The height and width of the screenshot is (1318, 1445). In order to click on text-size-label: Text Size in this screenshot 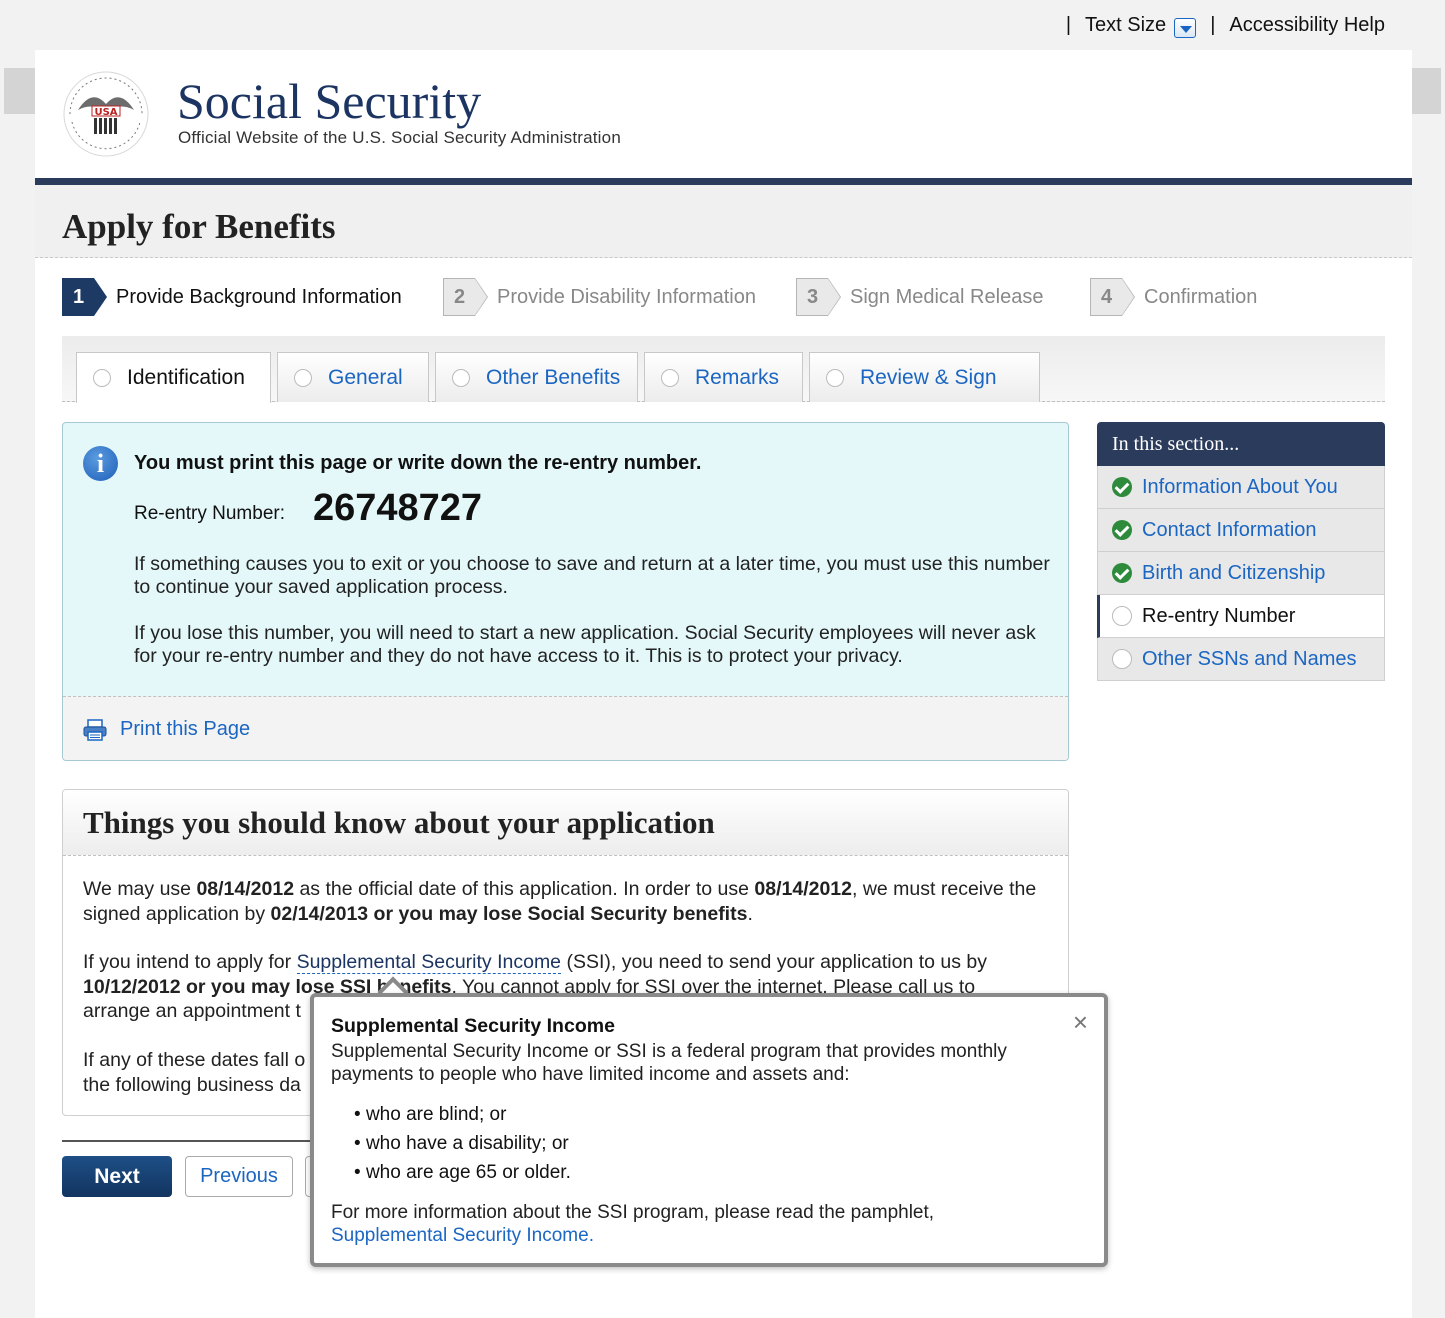, I will do `click(1126, 25)`.